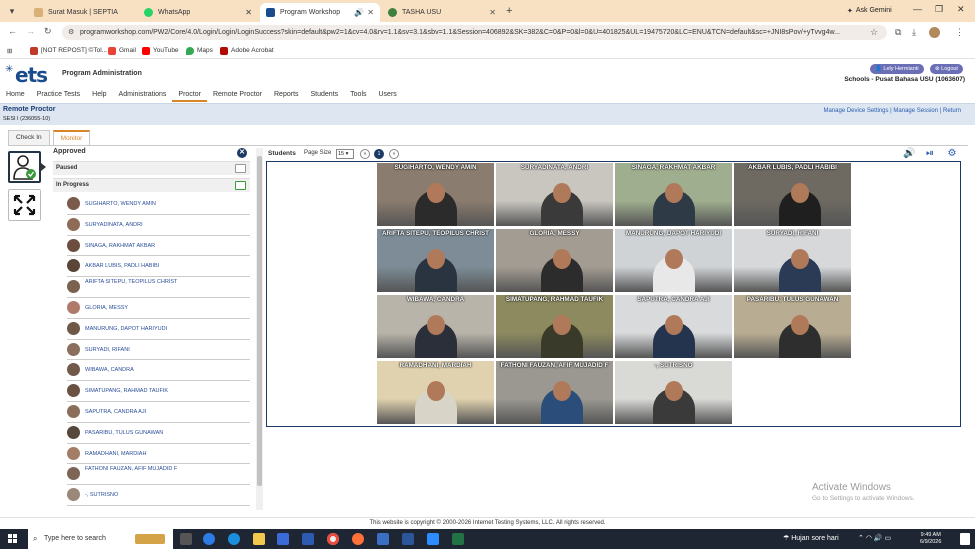 Image resolution: width=975 pixels, height=549 pixels. I want to click on student-name: SURYADINATA, ANDRI, so click(160, 225).